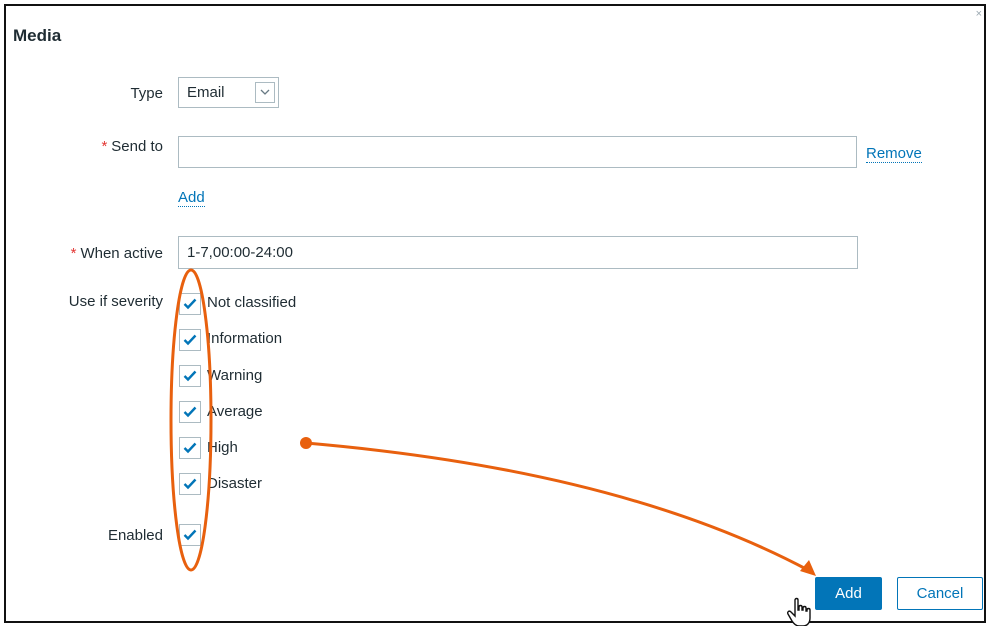 The width and height of the screenshot is (988, 626). I want to click on severity-checkbox-information, so click(190, 340).